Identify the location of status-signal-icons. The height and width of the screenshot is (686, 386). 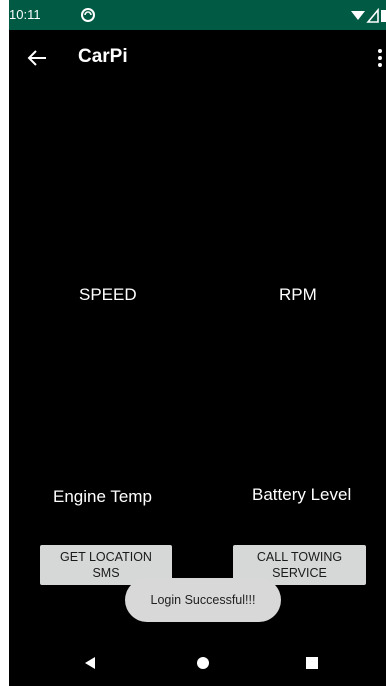
(368, 15).